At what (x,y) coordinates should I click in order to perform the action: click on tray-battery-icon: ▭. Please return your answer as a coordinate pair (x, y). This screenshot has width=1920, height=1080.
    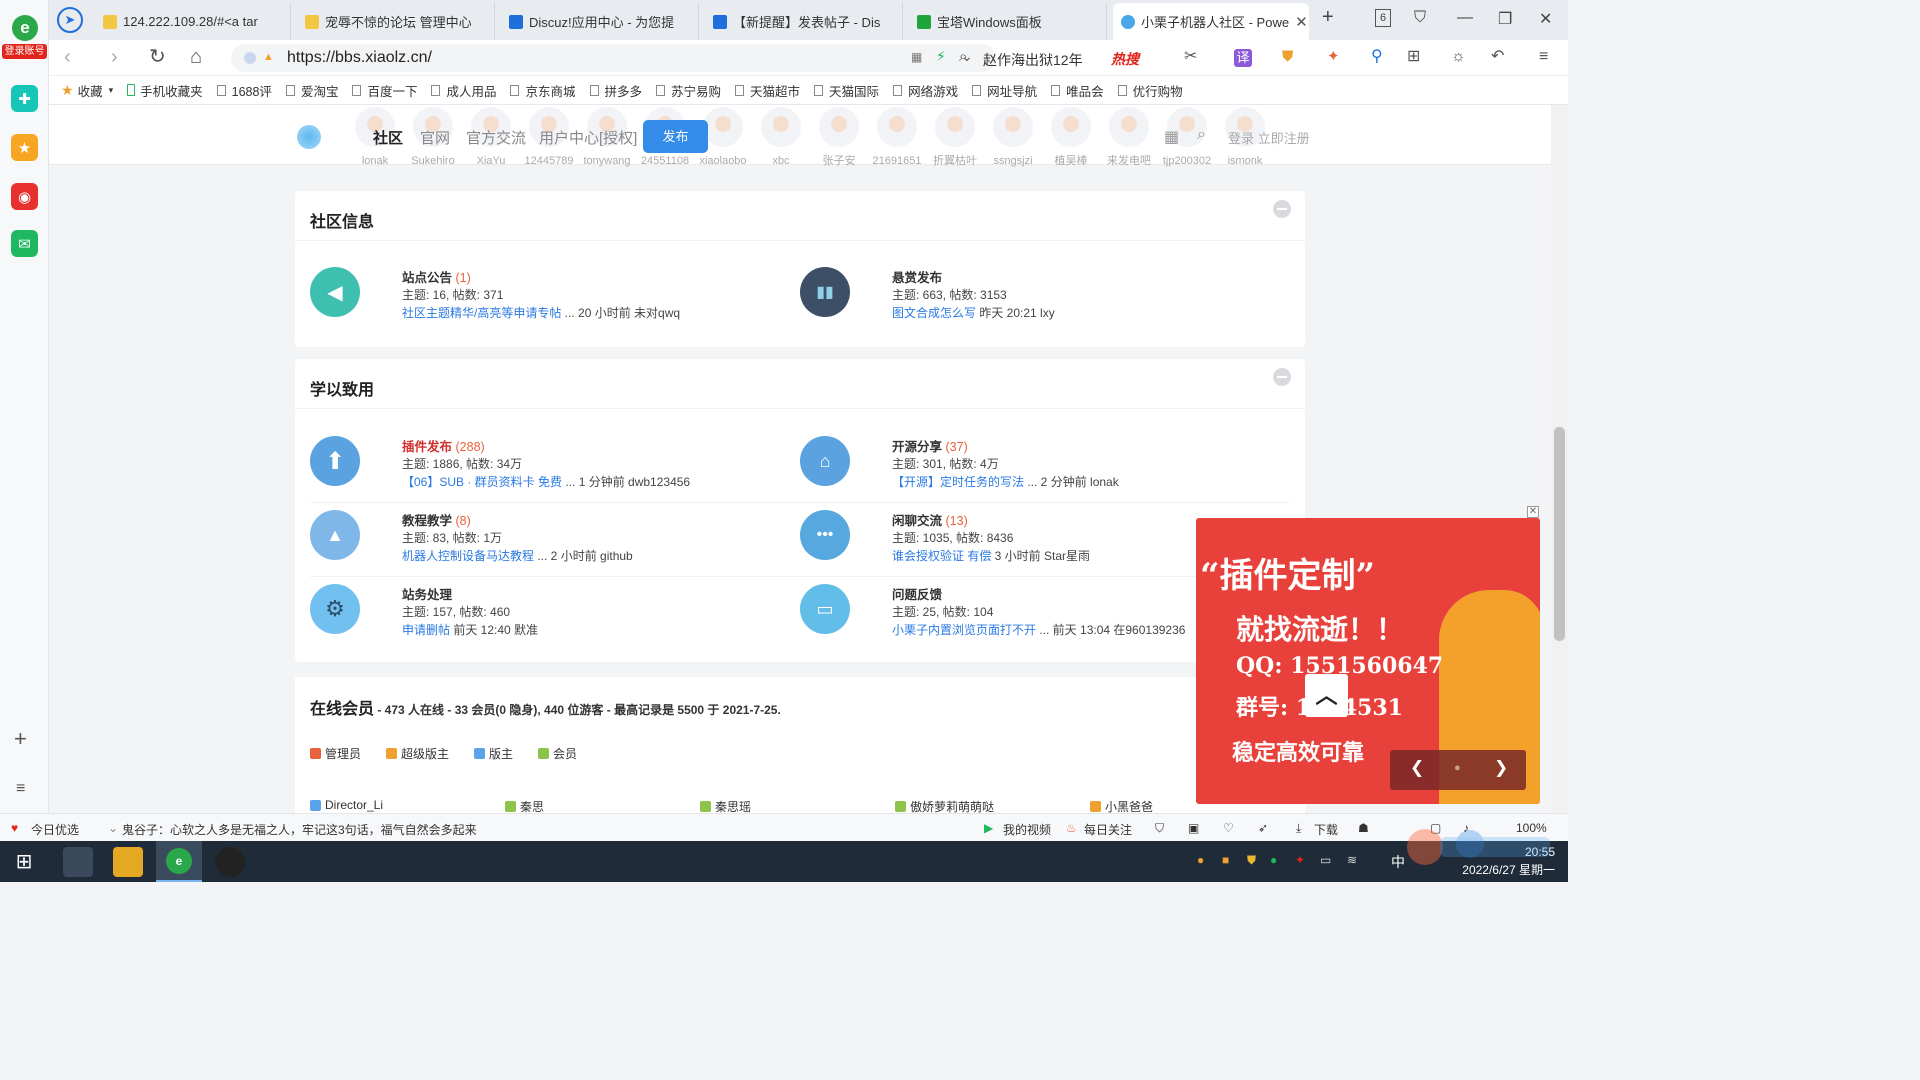
    Looking at the image, I should click on (1325, 860).